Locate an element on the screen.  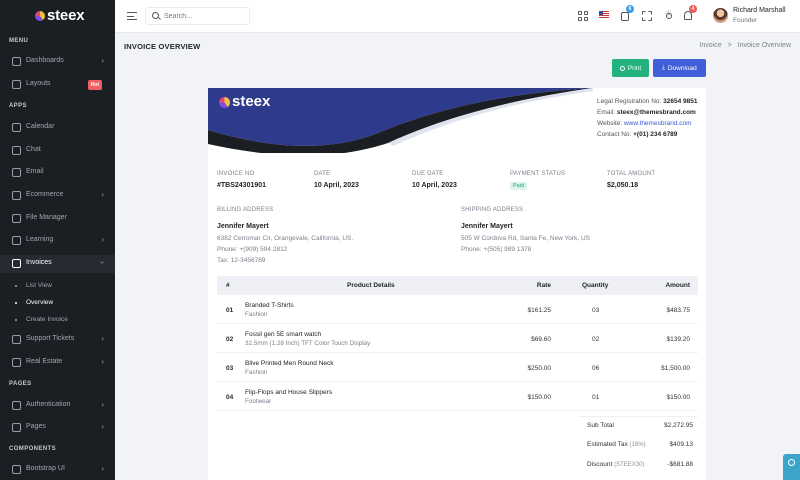
chevron-down-icon: › is located at coordinates (103, 262).